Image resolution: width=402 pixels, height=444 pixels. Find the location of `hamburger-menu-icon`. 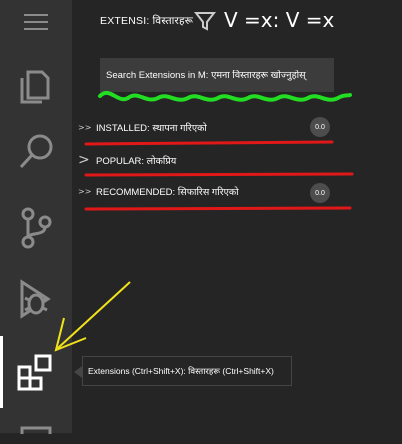

hamburger-menu-icon is located at coordinates (36, 22).